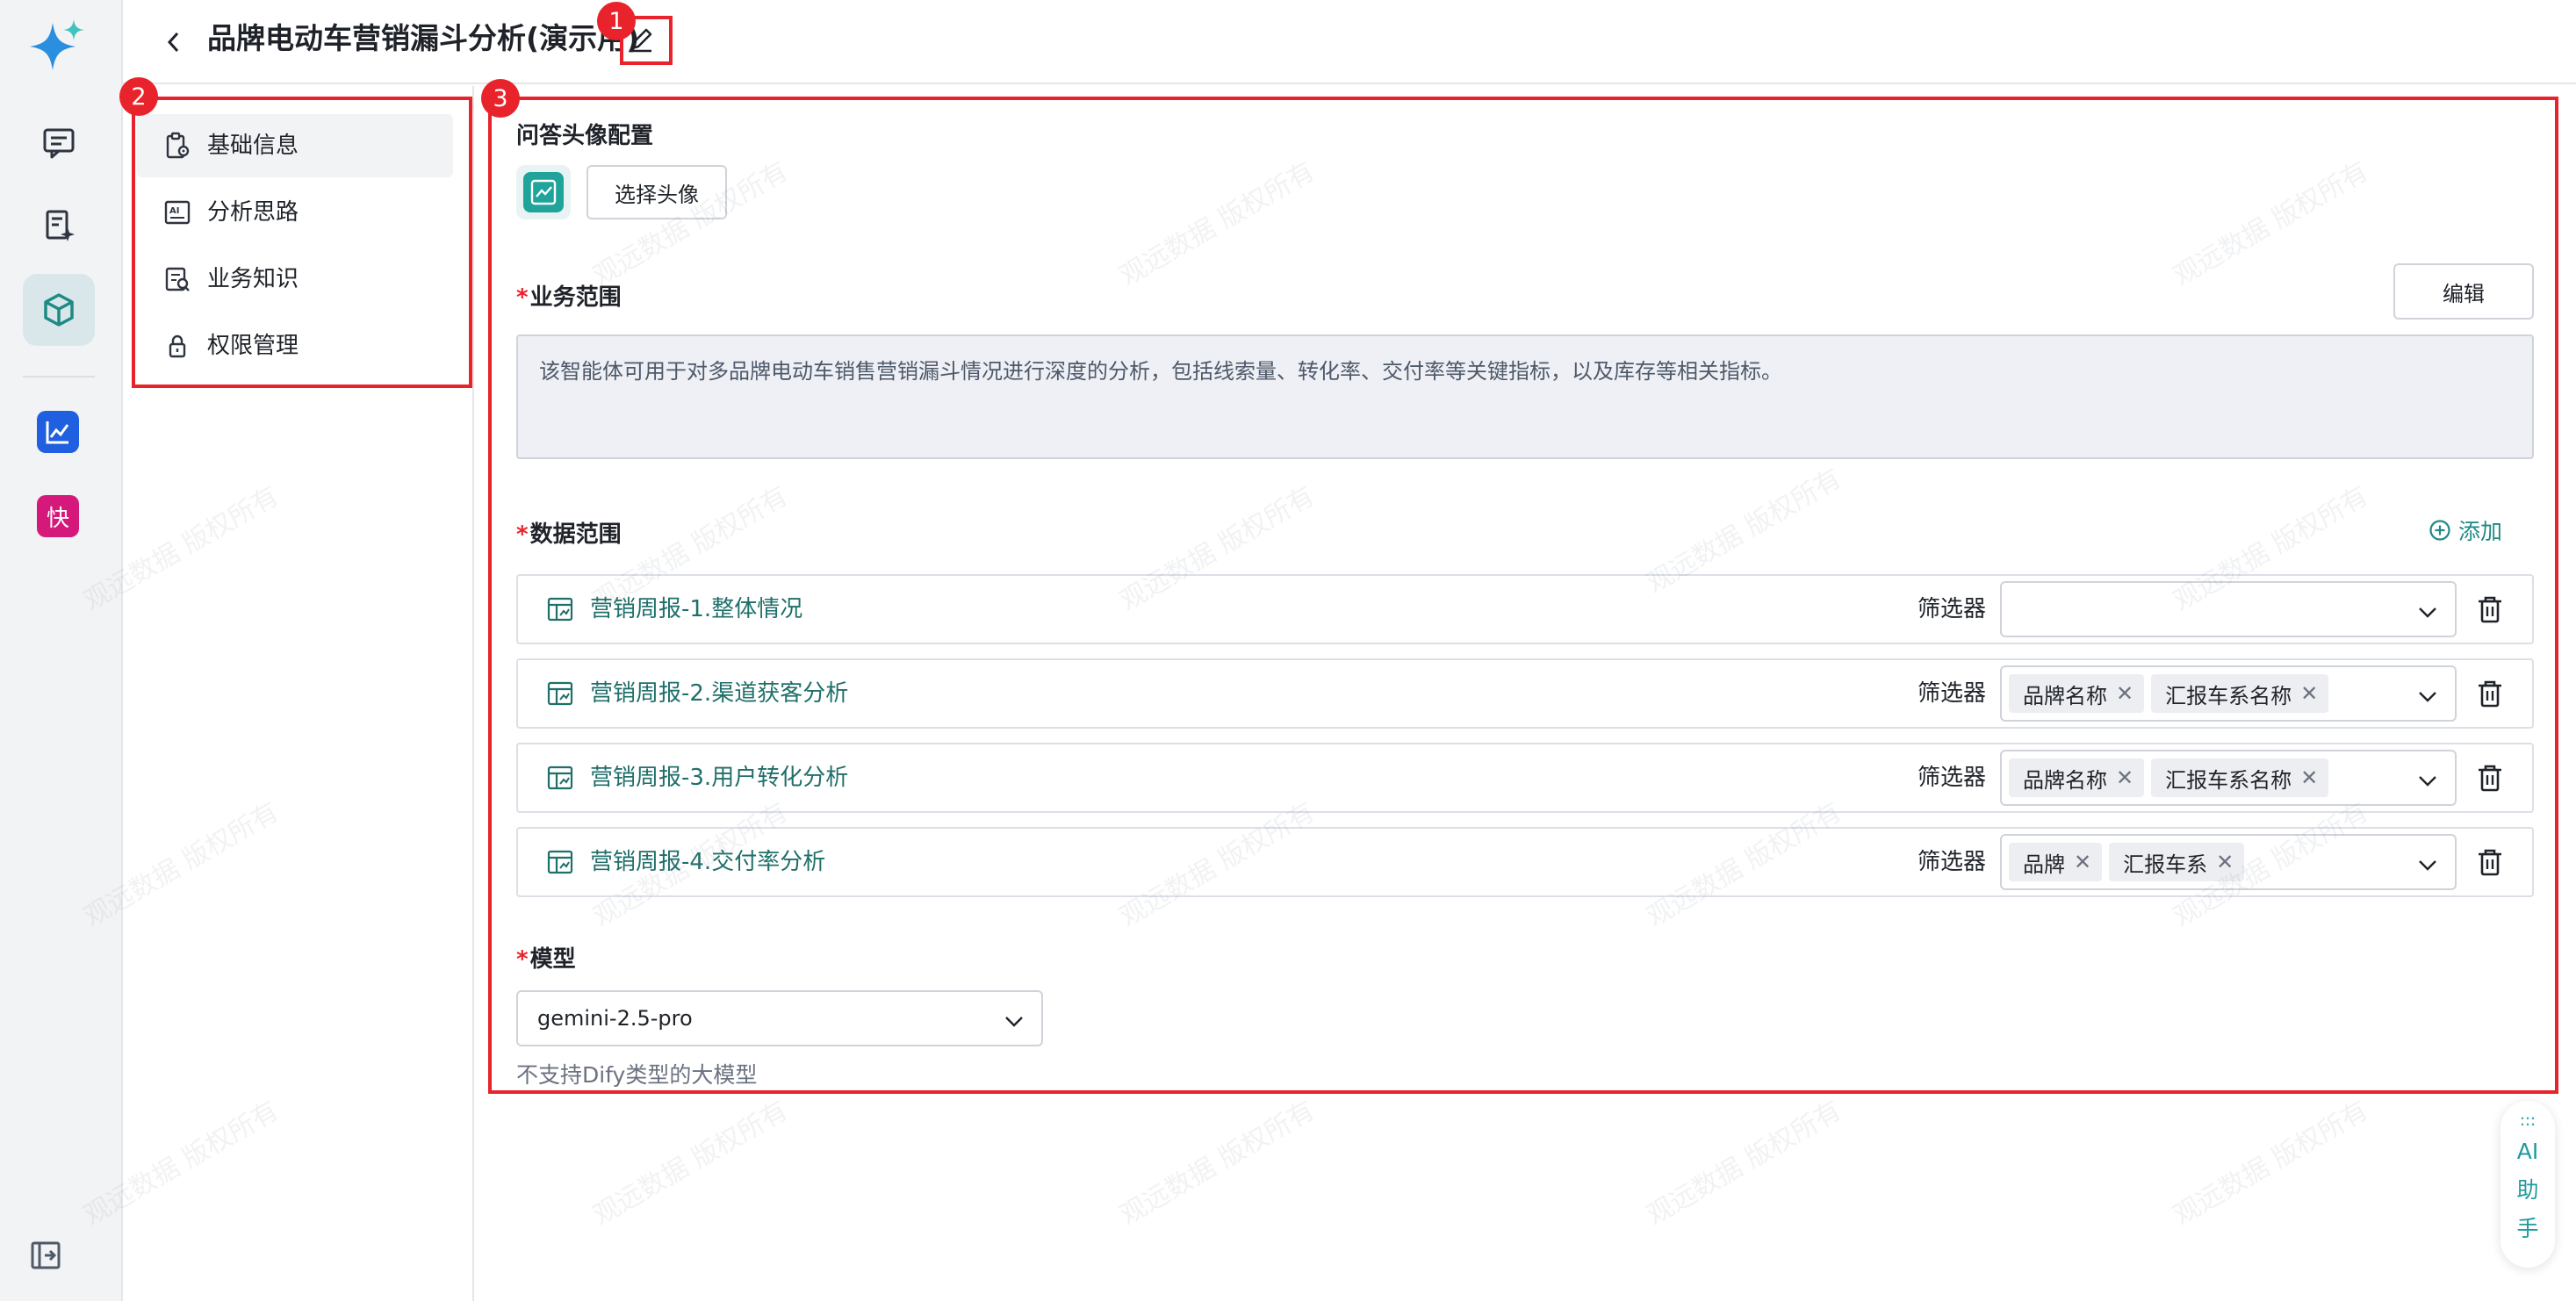 The height and width of the screenshot is (1301, 2576). What do you see at coordinates (302, 242) in the screenshot?
I see `annotation-box-subnav` at bounding box center [302, 242].